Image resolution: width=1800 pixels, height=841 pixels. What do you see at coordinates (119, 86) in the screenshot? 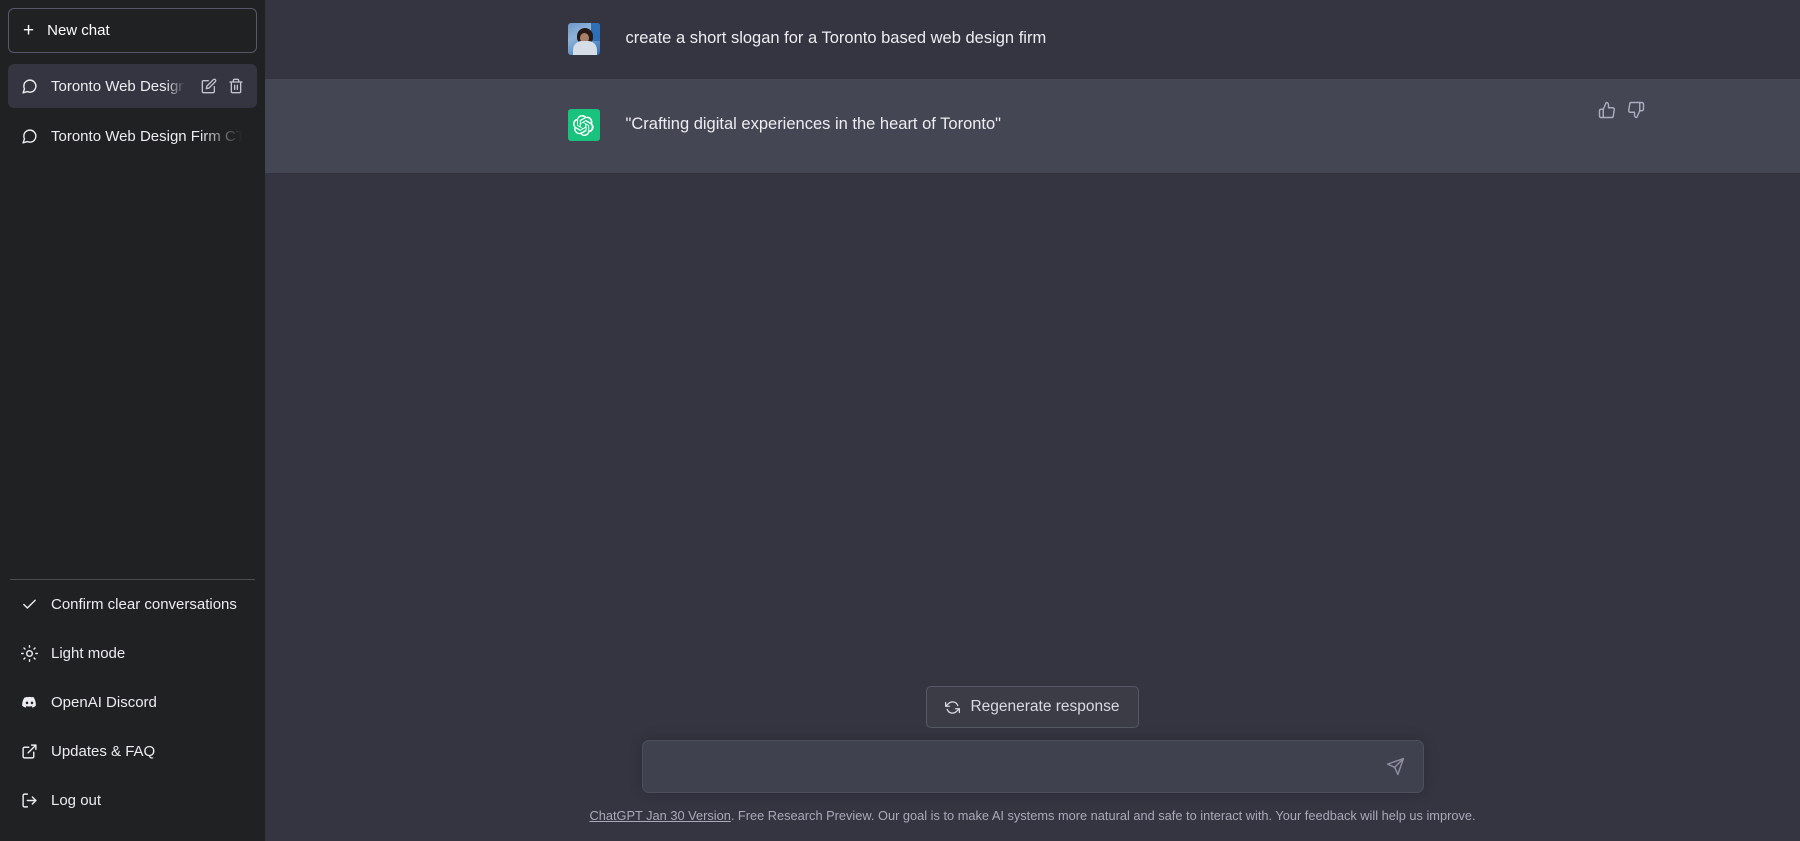
I see `conversation-title-0: Toronto Web Design Sl` at bounding box center [119, 86].